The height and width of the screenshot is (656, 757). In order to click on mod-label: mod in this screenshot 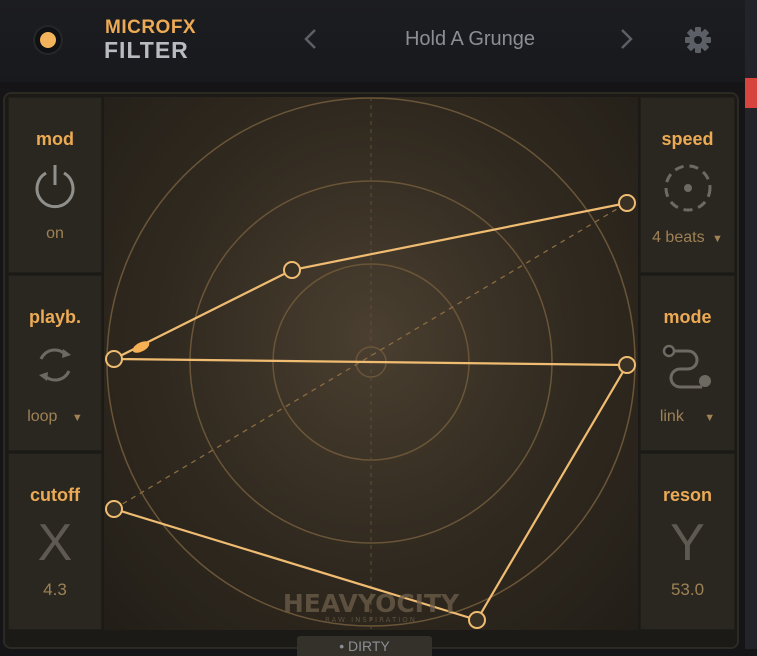, I will do `click(55, 139)`.